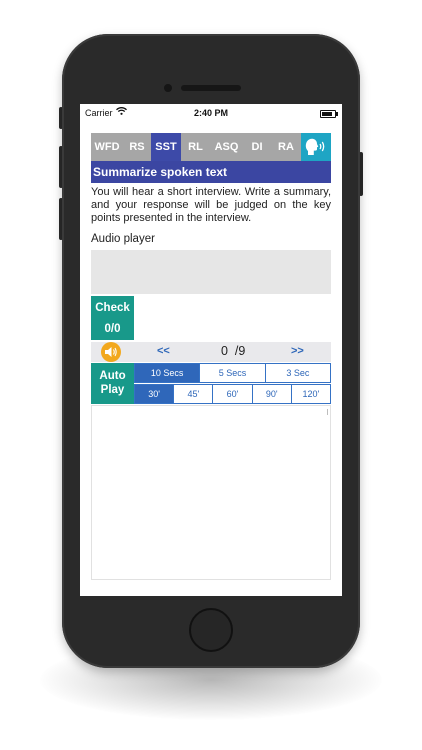  Describe the element at coordinates (271, 394) in the screenshot. I see `duration-option-90: 90'` at that location.